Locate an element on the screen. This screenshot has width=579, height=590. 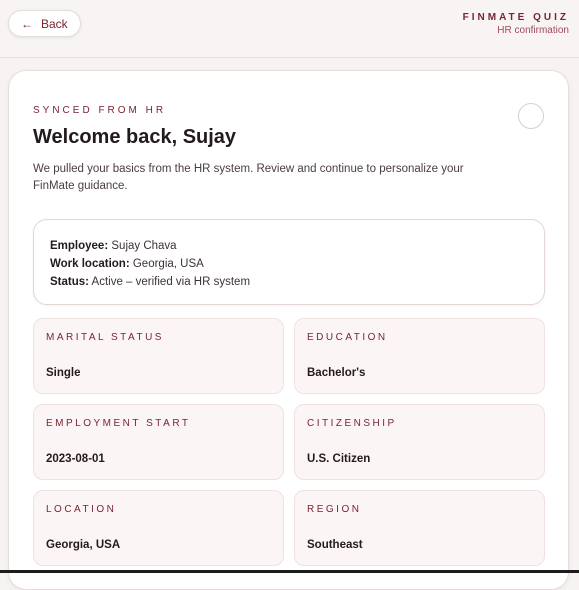
field-label: EMPLOYMENT START is located at coordinates (158, 423).